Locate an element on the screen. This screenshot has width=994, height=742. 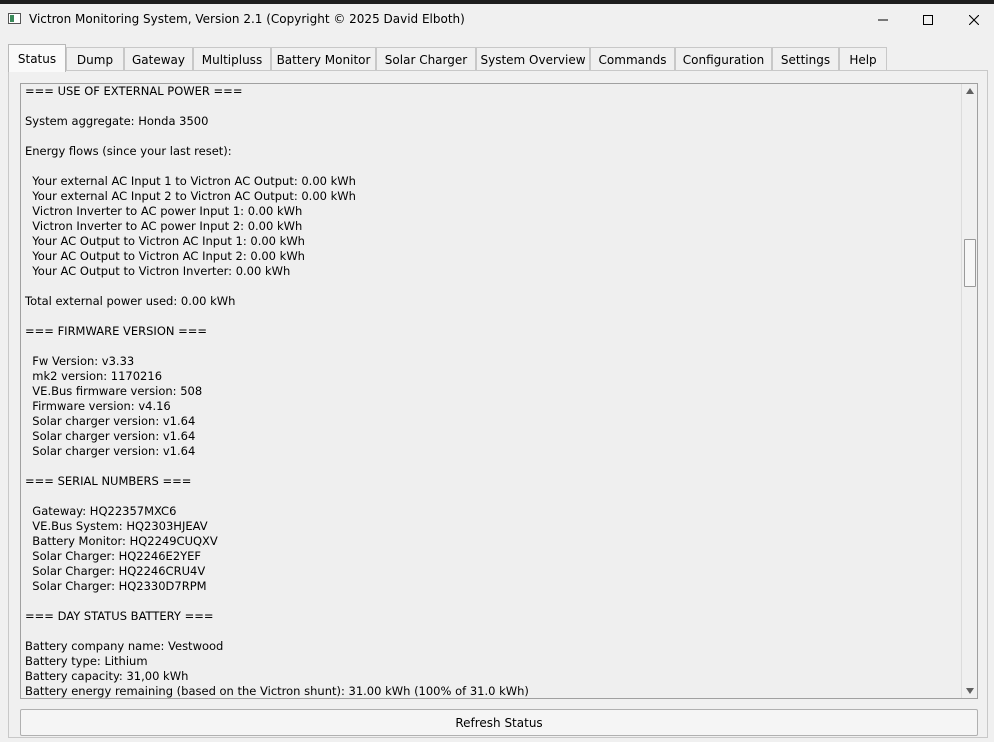
status-text-line: mk2 version: 1170216 is located at coordinates (94, 376).